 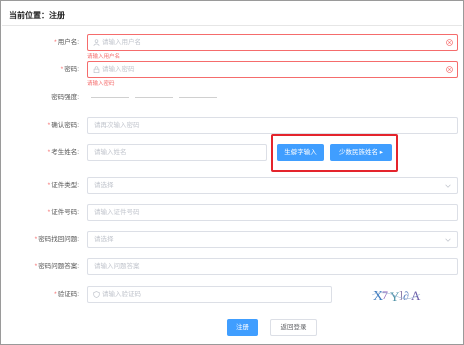 I want to click on id-type-label: *证件类型:, so click(x=63, y=185).